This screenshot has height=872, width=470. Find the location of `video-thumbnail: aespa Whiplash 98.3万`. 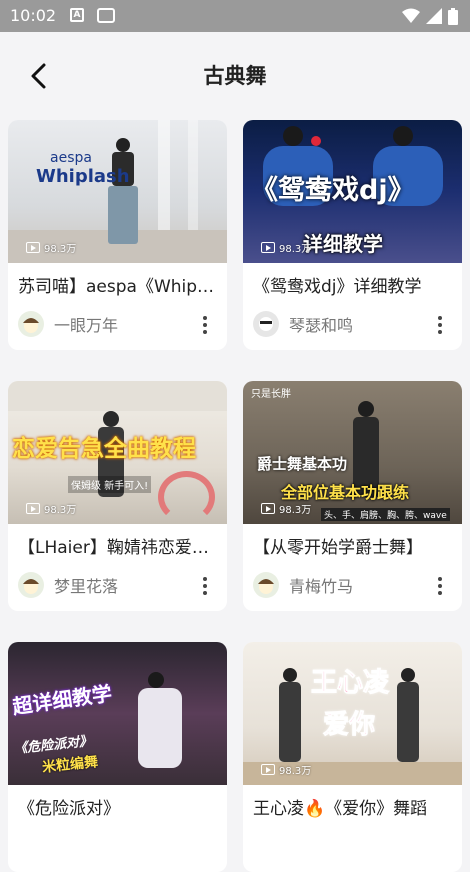

video-thumbnail: aespa Whiplash 98.3万 is located at coordinates (117, 191).